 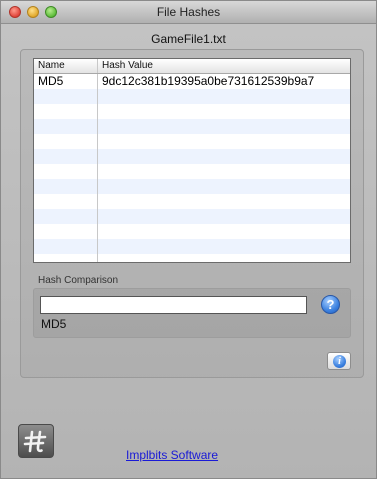 I want to click on file-name-label: GameFile1.txt, so click(x=188, y=39).